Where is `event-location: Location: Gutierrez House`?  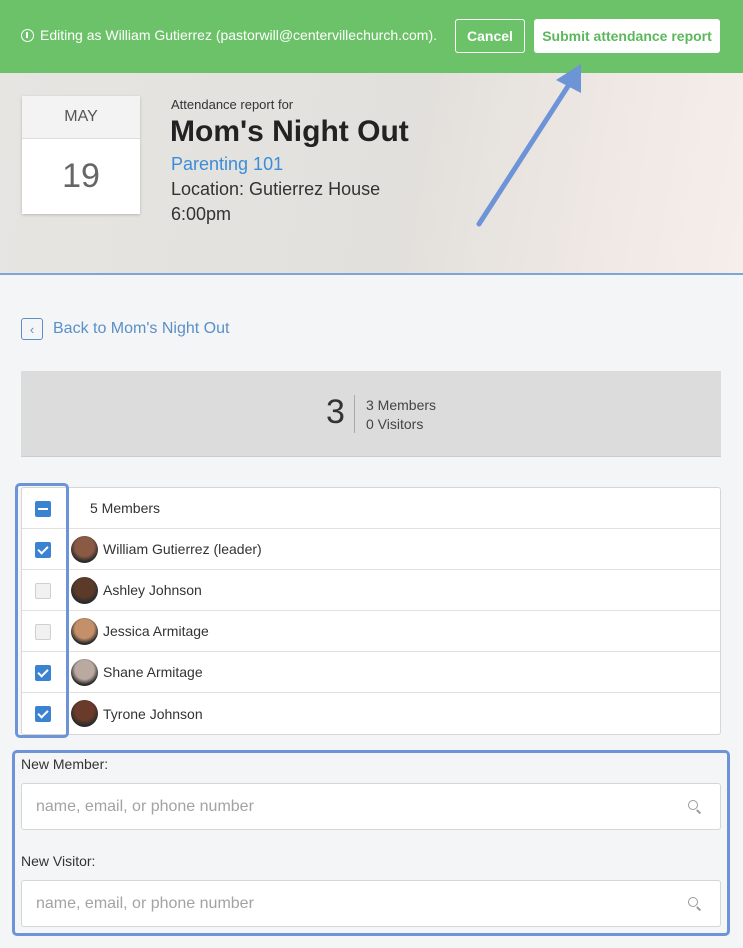
event-location: Location: Gutierrez House is located at coordinates (276, 189).